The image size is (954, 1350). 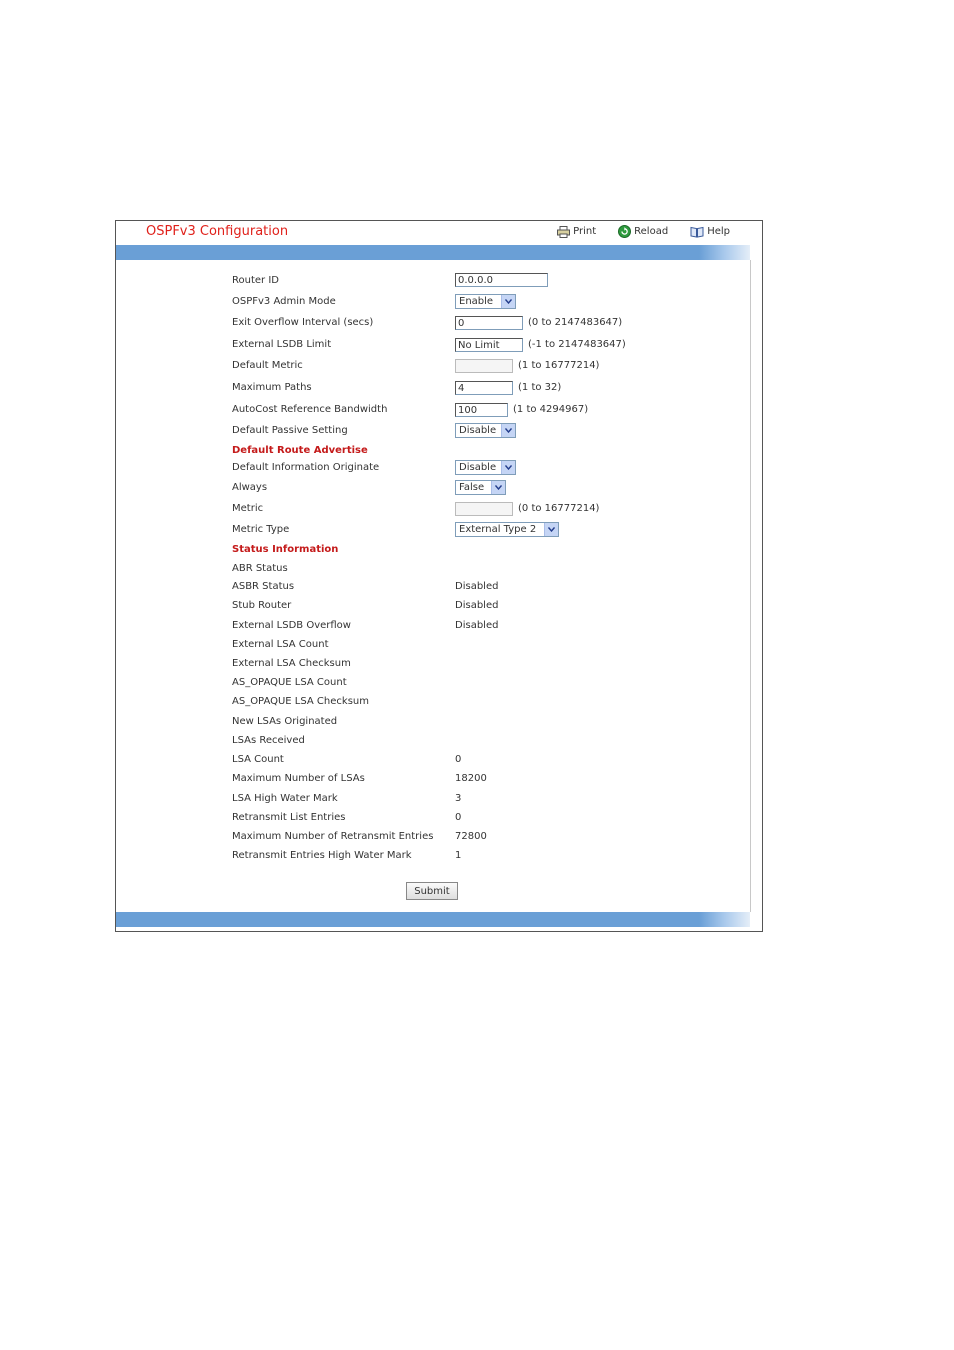 What do you see at coordinates (310, 409) in the screenshot?
I see `autocost-label: AutoCost Reference Bandwidth` at bounding box center [310, 409].